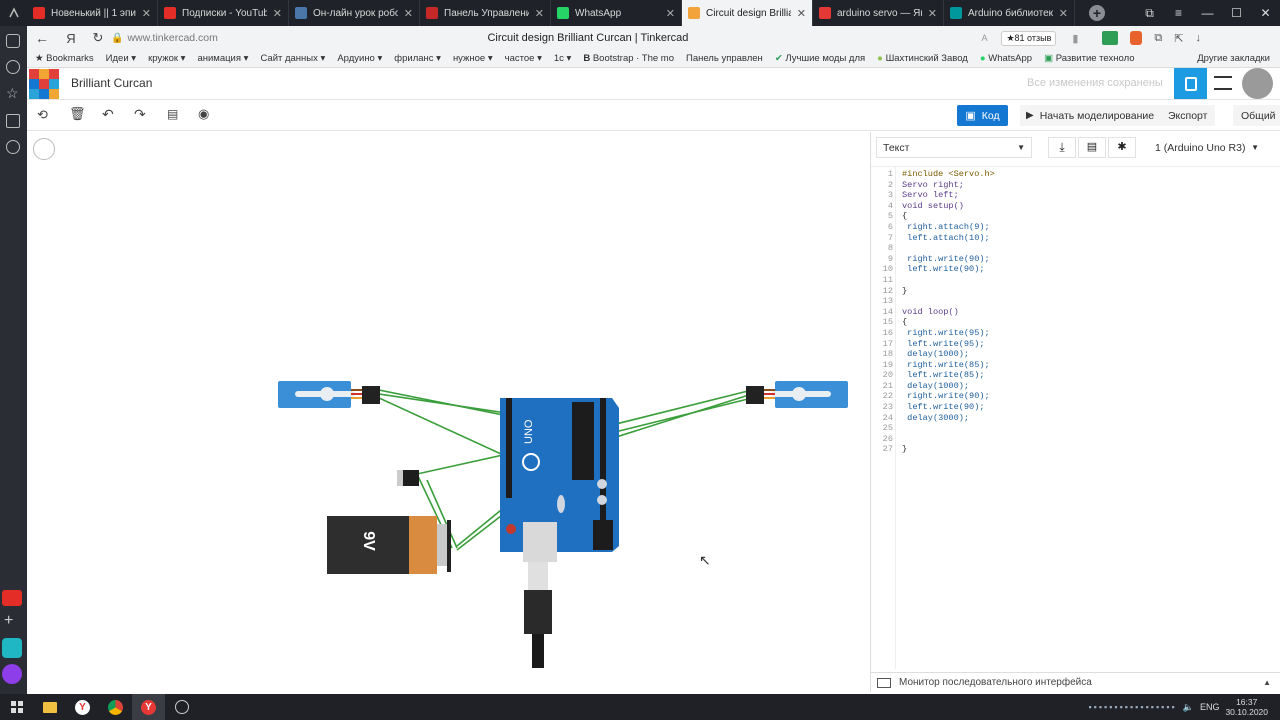 The height and width of the screenshot is (720, 1280). Describe the element at coordinates (724, 58) in the screenshot. I see `bookmark-item: Панель управлен` at that location.